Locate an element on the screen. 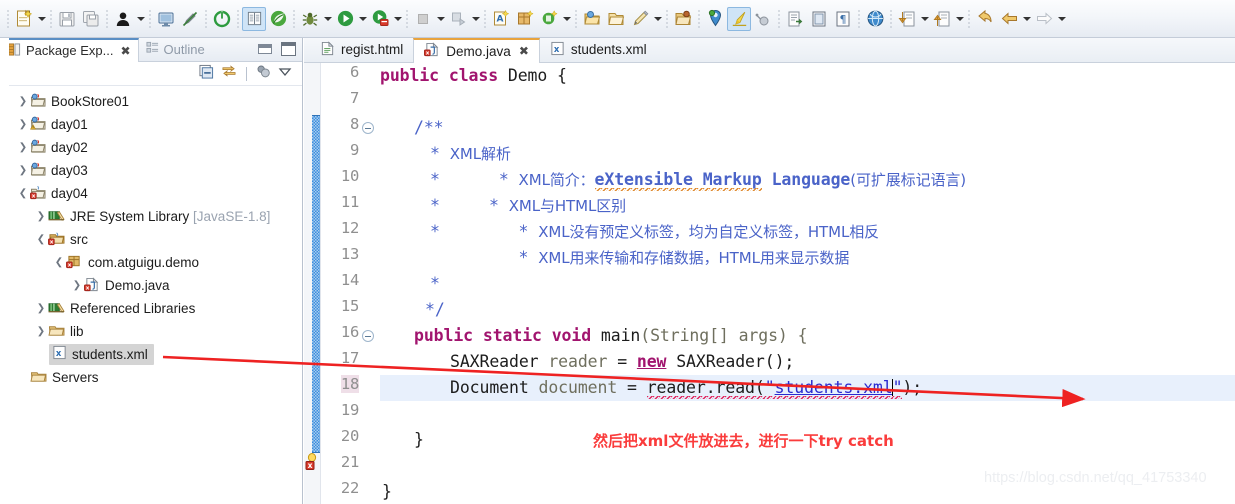  filters-icon is located at coordinates (263, 74).